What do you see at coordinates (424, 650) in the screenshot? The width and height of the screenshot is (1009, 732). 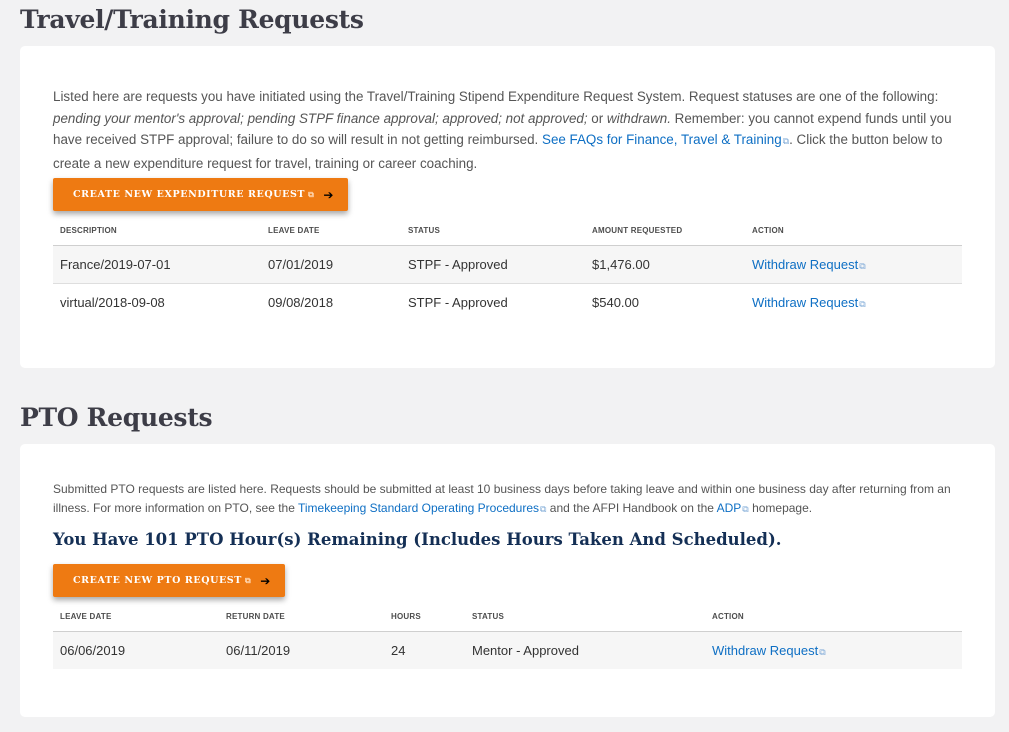 I see `cell-hours: 24` at bounding box center [424, 650].